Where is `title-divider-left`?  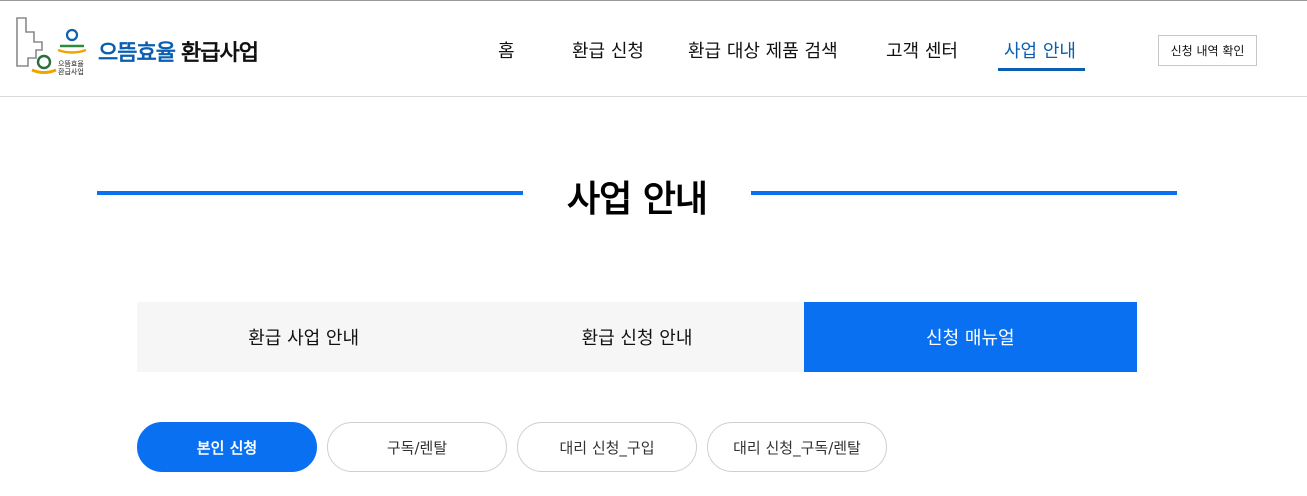 title-divider-left is located at coordinates (310, 193).